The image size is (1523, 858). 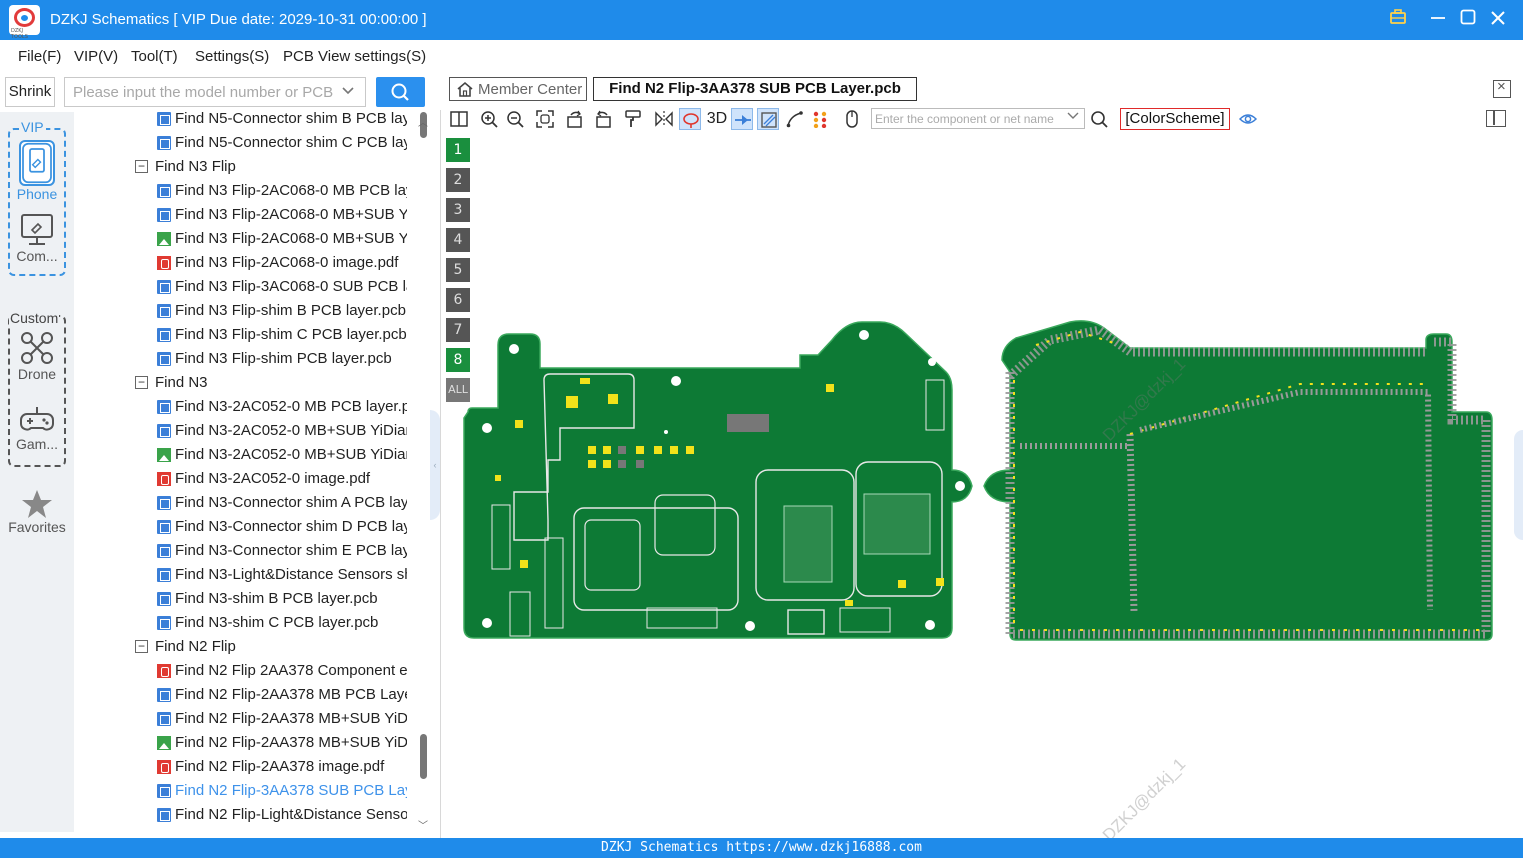 I want to click on minimize-icon, so click(x=1438, y=20).